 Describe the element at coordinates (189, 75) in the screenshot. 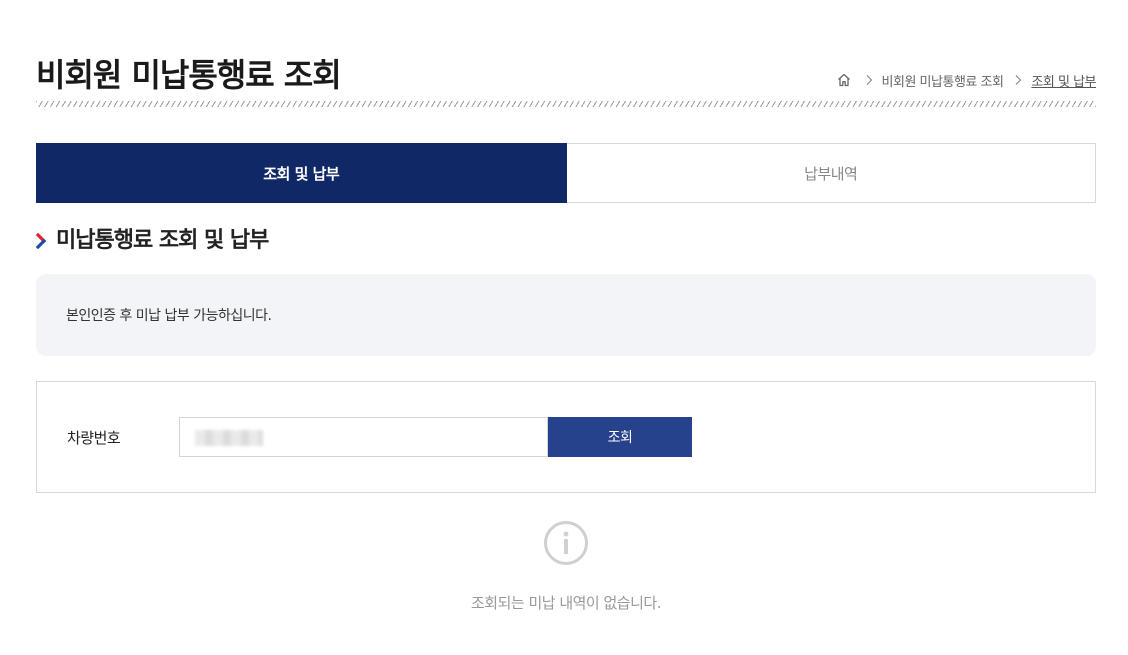

I see `page-title: 비회원 미납통행료 조회` at that location.